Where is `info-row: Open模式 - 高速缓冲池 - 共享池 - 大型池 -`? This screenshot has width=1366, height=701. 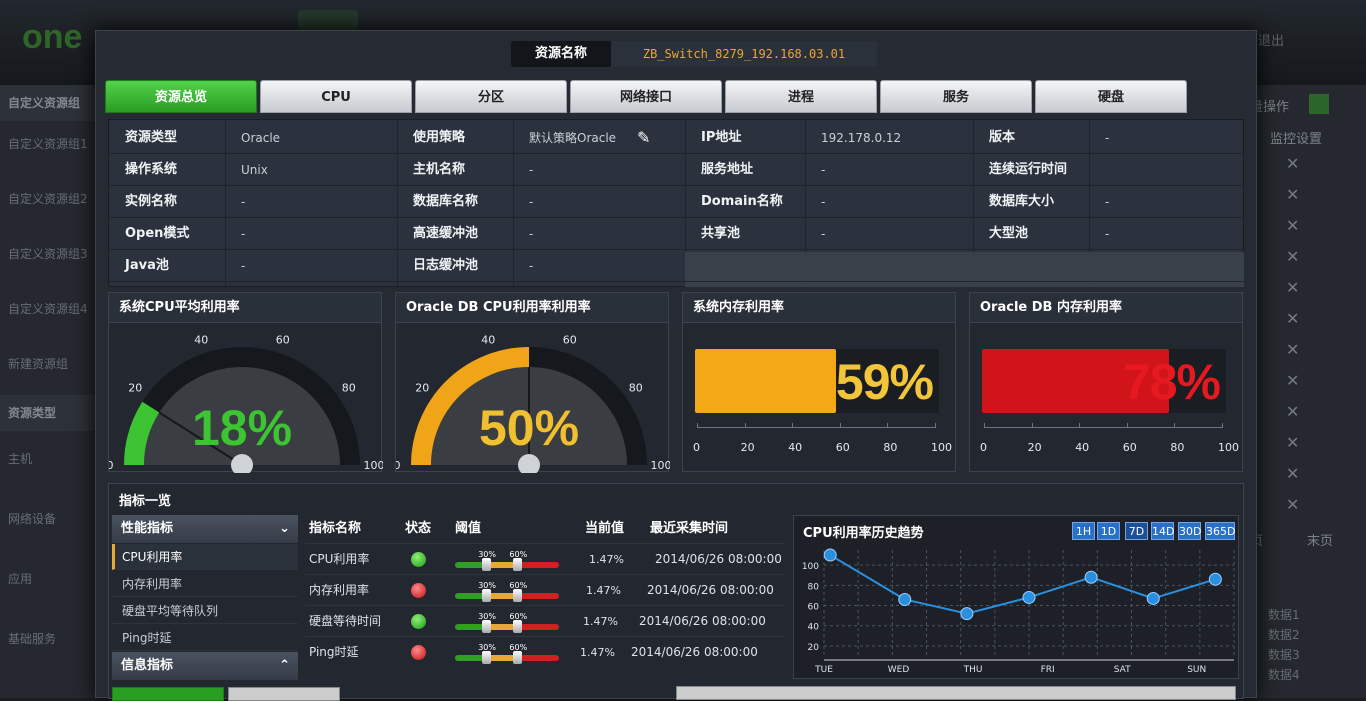
info-row: Open模式 - 高速缓冲池 - 共享池 - 大型池 - is located at coordinates (677, 234).